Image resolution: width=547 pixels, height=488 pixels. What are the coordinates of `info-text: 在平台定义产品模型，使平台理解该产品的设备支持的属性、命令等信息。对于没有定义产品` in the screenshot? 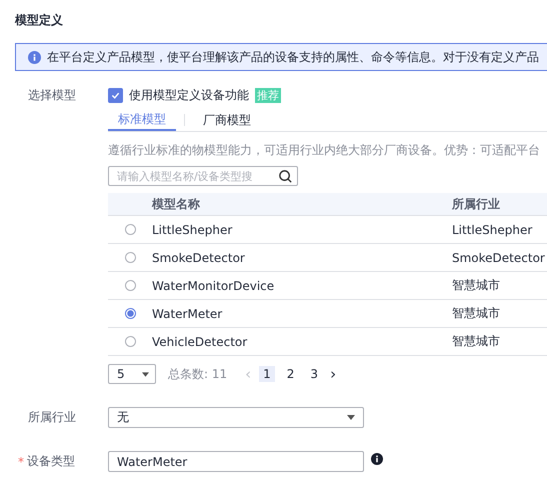 It's located at (293, 57).